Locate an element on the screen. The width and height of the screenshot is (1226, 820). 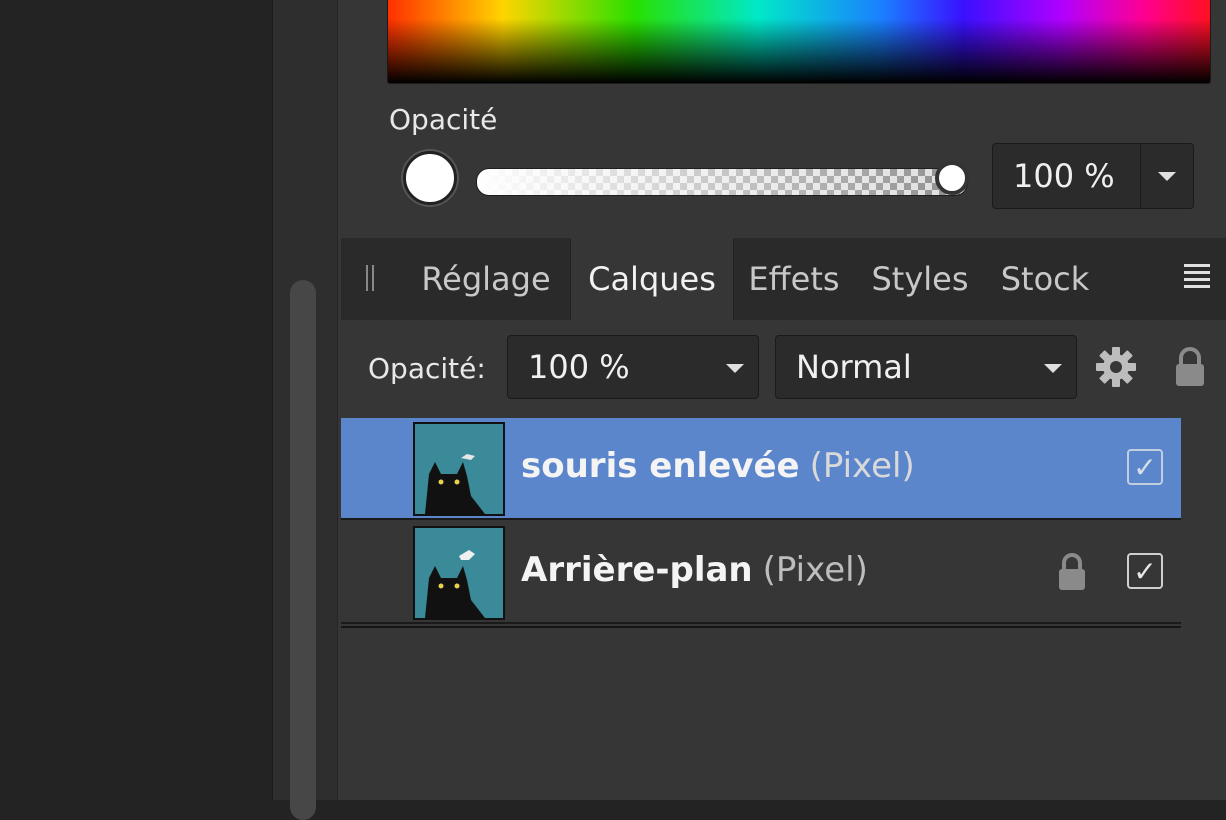
color-spectrum is located at coordinates (799, 42).